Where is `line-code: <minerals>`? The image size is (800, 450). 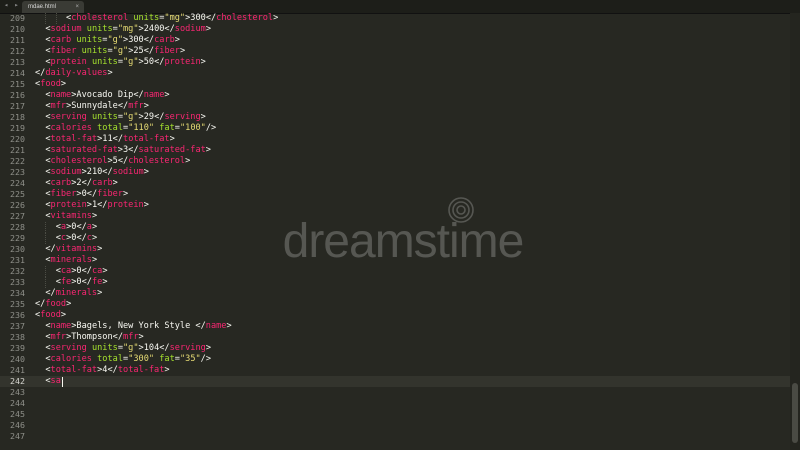 line-code: <minerals> is located at coordinates (66, 260).